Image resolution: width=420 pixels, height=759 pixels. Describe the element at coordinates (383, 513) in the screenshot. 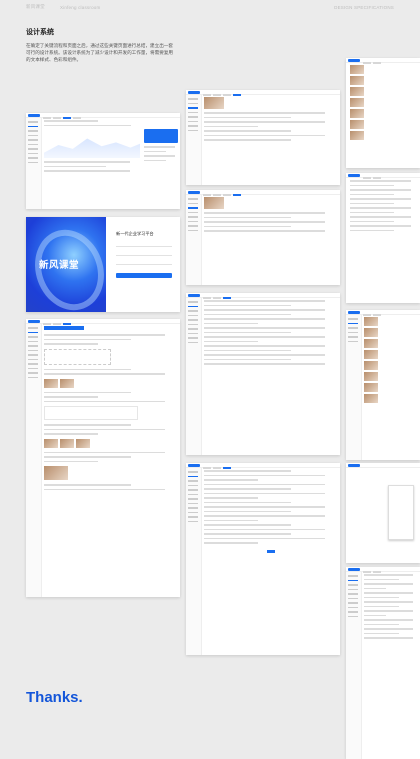

I see `modal-dialog-screenshot` at that location.